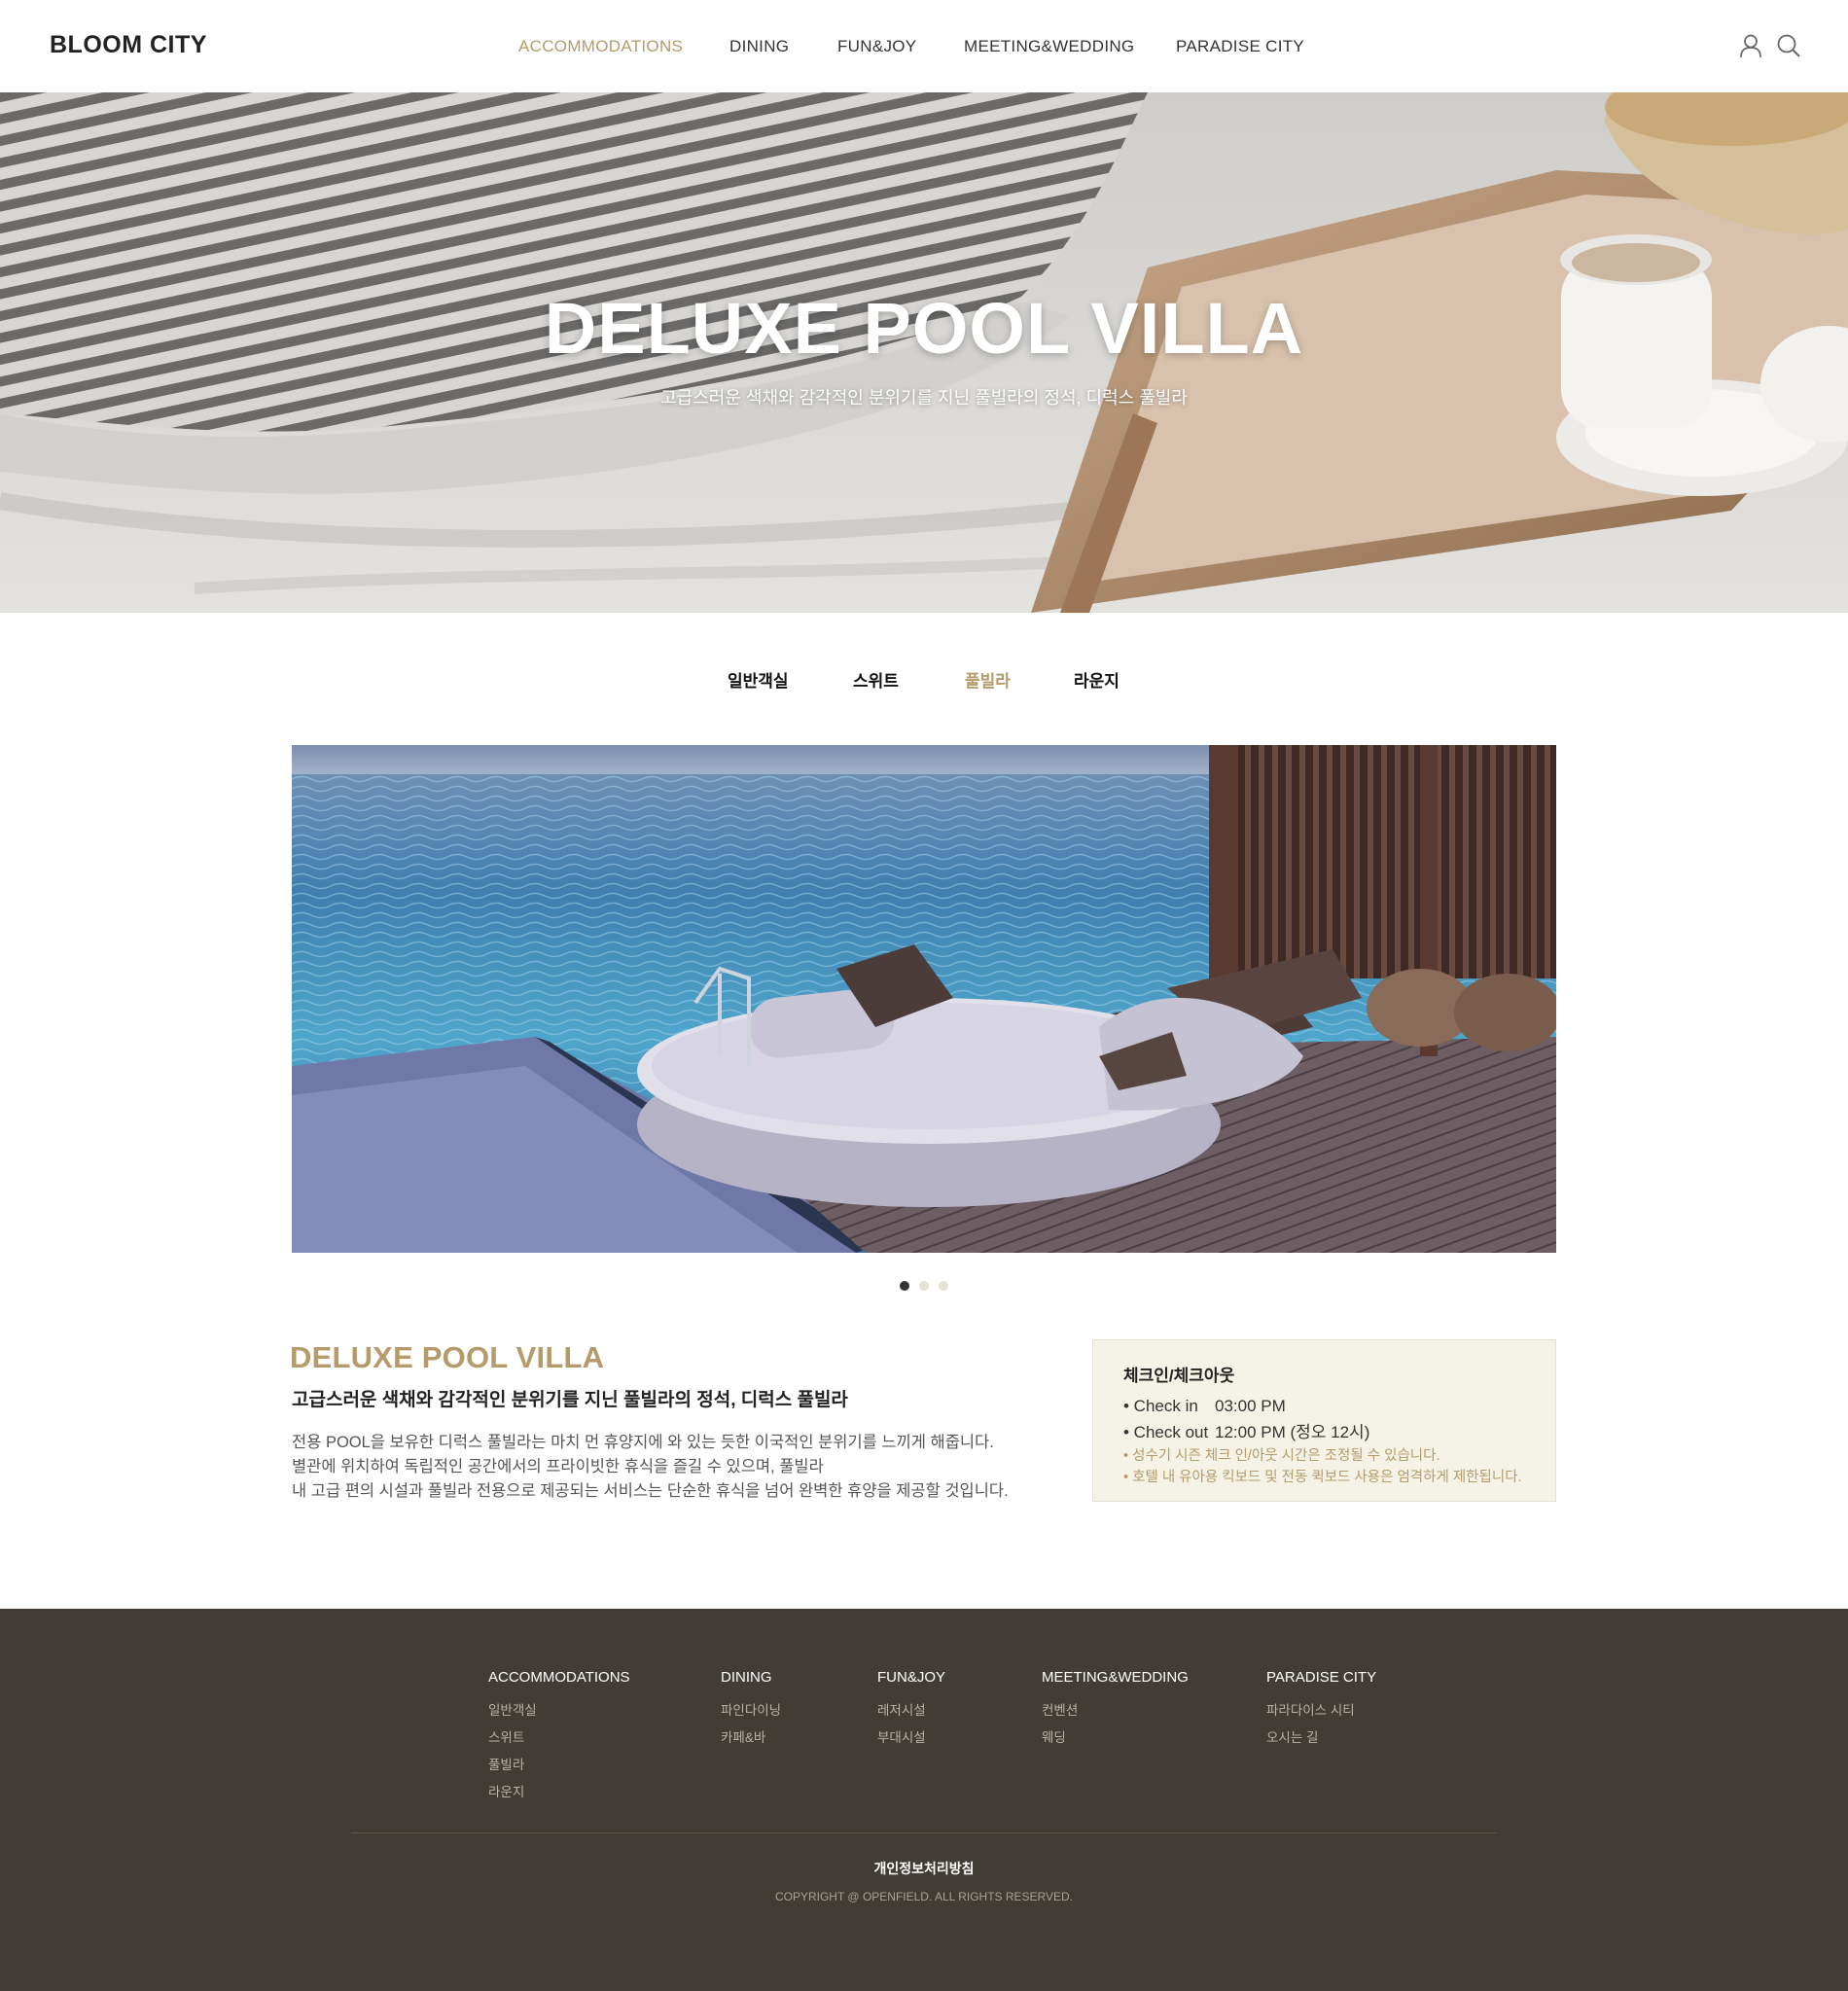 The height and width of the screenshot is (1991, 1848). What do you see at coordinates (901, 1709) in the screenshot?
I see `footer-link-leisure: 레저시설` at bounding box center [901, 1709].